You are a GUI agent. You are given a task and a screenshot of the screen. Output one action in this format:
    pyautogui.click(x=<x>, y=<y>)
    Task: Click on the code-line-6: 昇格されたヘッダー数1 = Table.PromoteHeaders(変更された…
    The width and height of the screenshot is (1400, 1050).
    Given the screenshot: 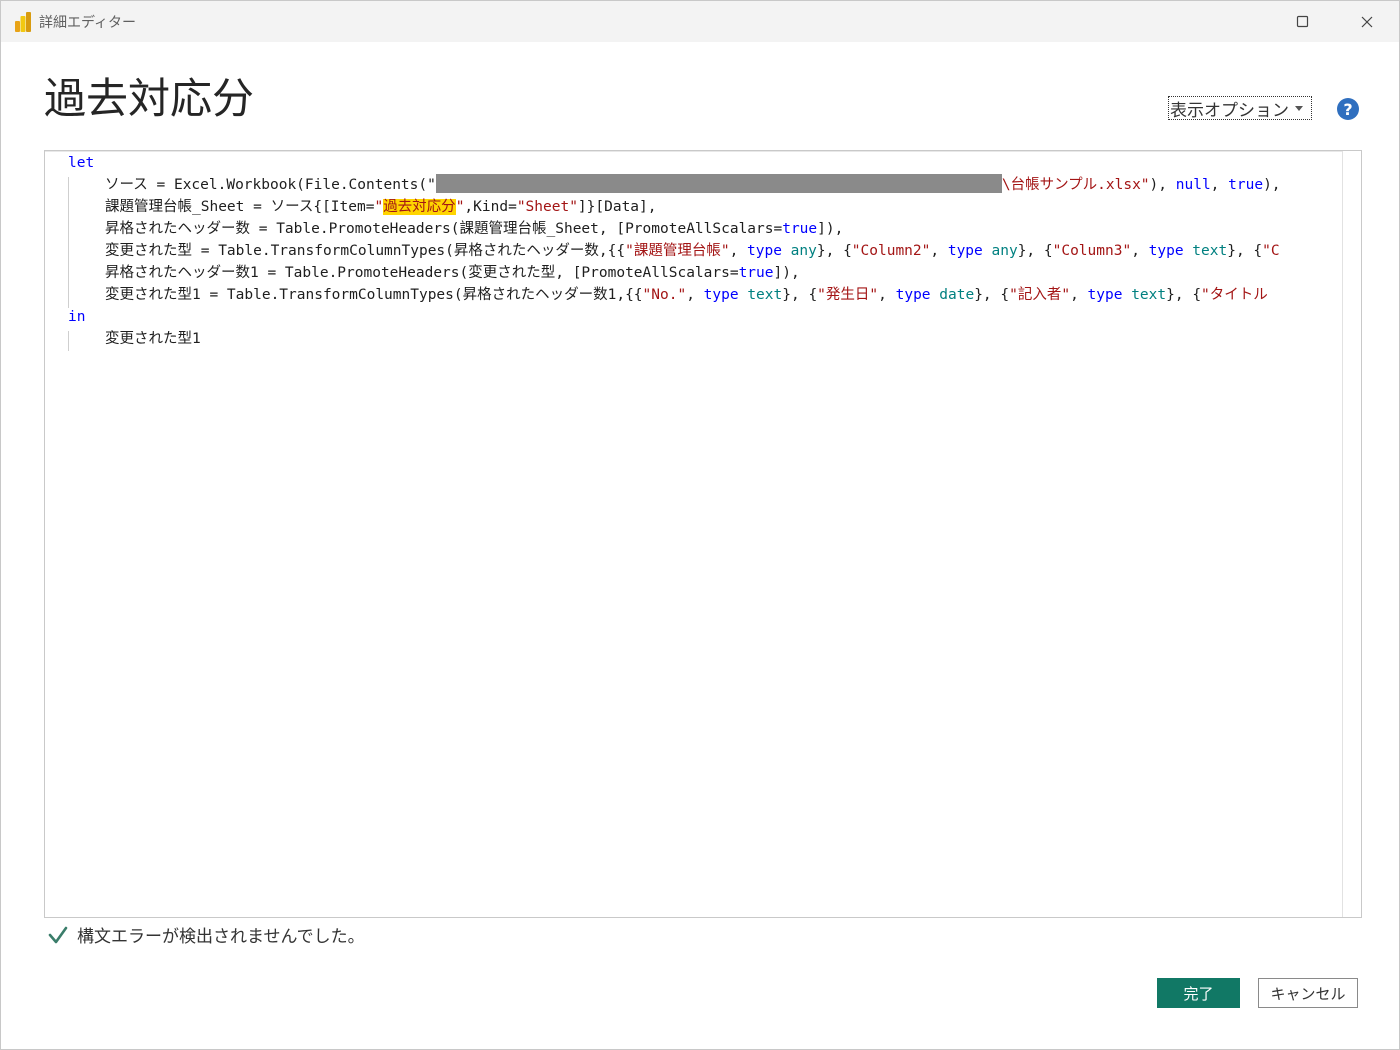 What is the action you would take?
    pyautogui.click(x=452, y=273)
    